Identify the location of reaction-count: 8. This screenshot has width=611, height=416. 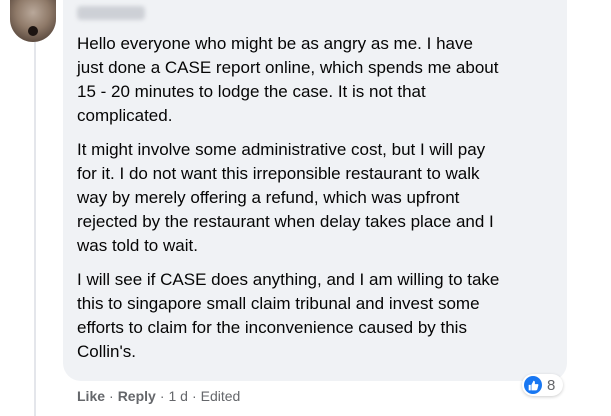
(551, 385).